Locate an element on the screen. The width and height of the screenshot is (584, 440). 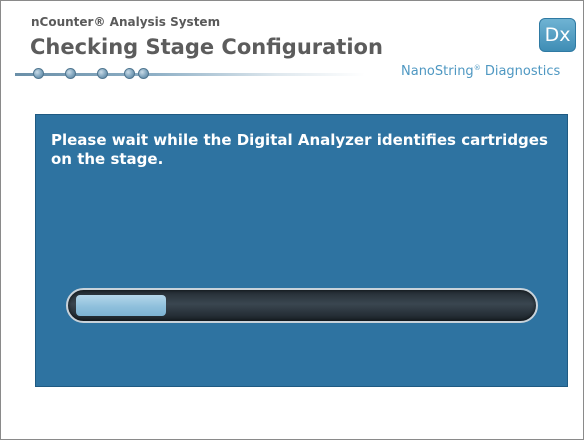
app-subtitle: nCounter® Analysis System is located at coordinates (126, 22).